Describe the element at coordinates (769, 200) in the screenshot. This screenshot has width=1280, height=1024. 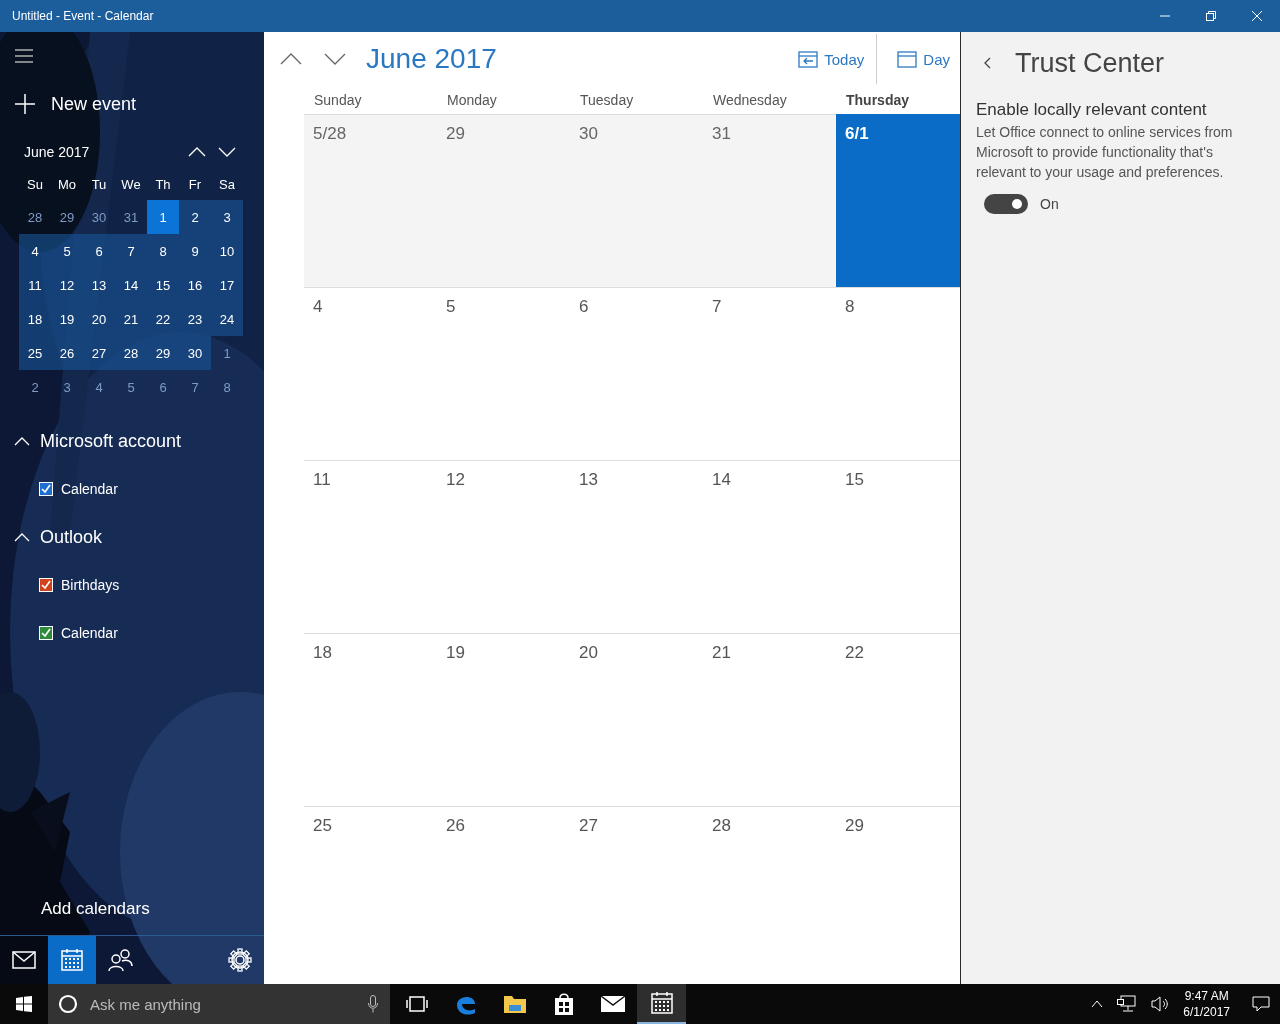
I see `day-cell: 31` at that location.